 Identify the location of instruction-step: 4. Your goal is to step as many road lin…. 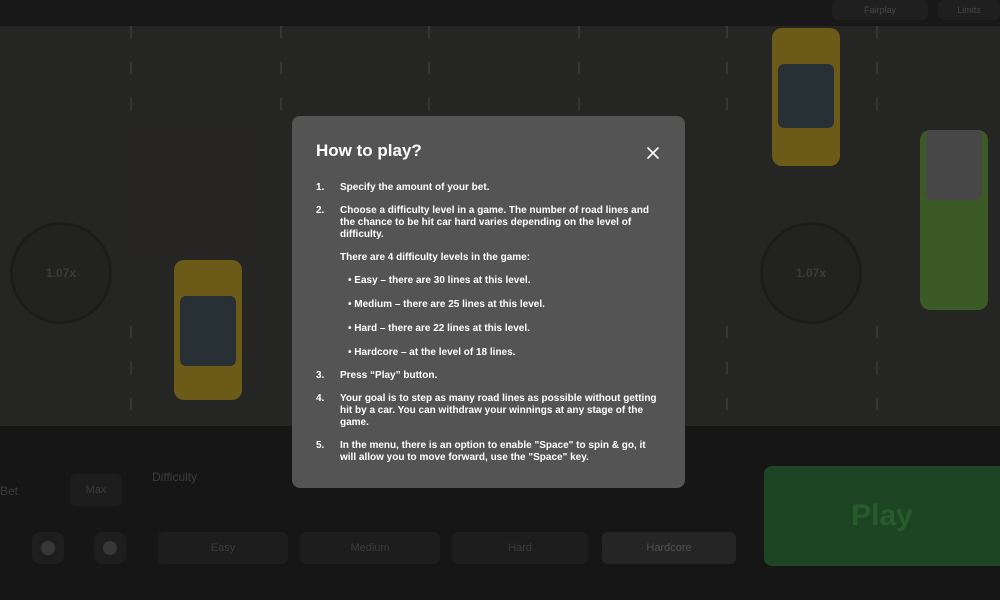
(486, 410).